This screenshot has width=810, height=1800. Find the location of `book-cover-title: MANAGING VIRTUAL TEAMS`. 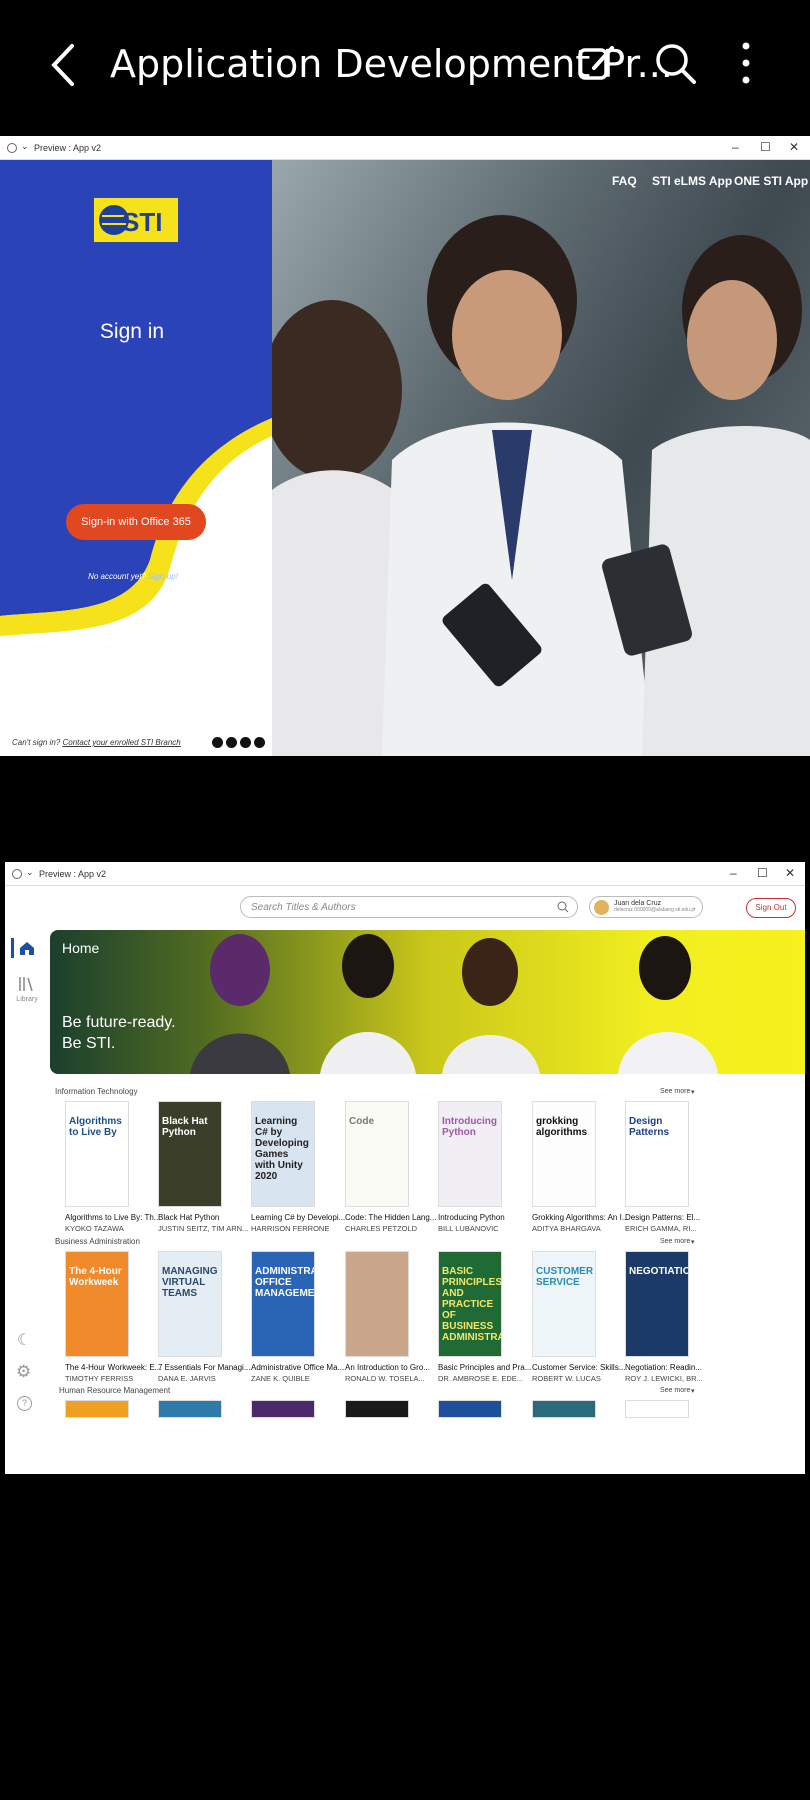

book-cover-title: MANAGING VIRTUAL TEAMS is located at coordinates (190, 1282).